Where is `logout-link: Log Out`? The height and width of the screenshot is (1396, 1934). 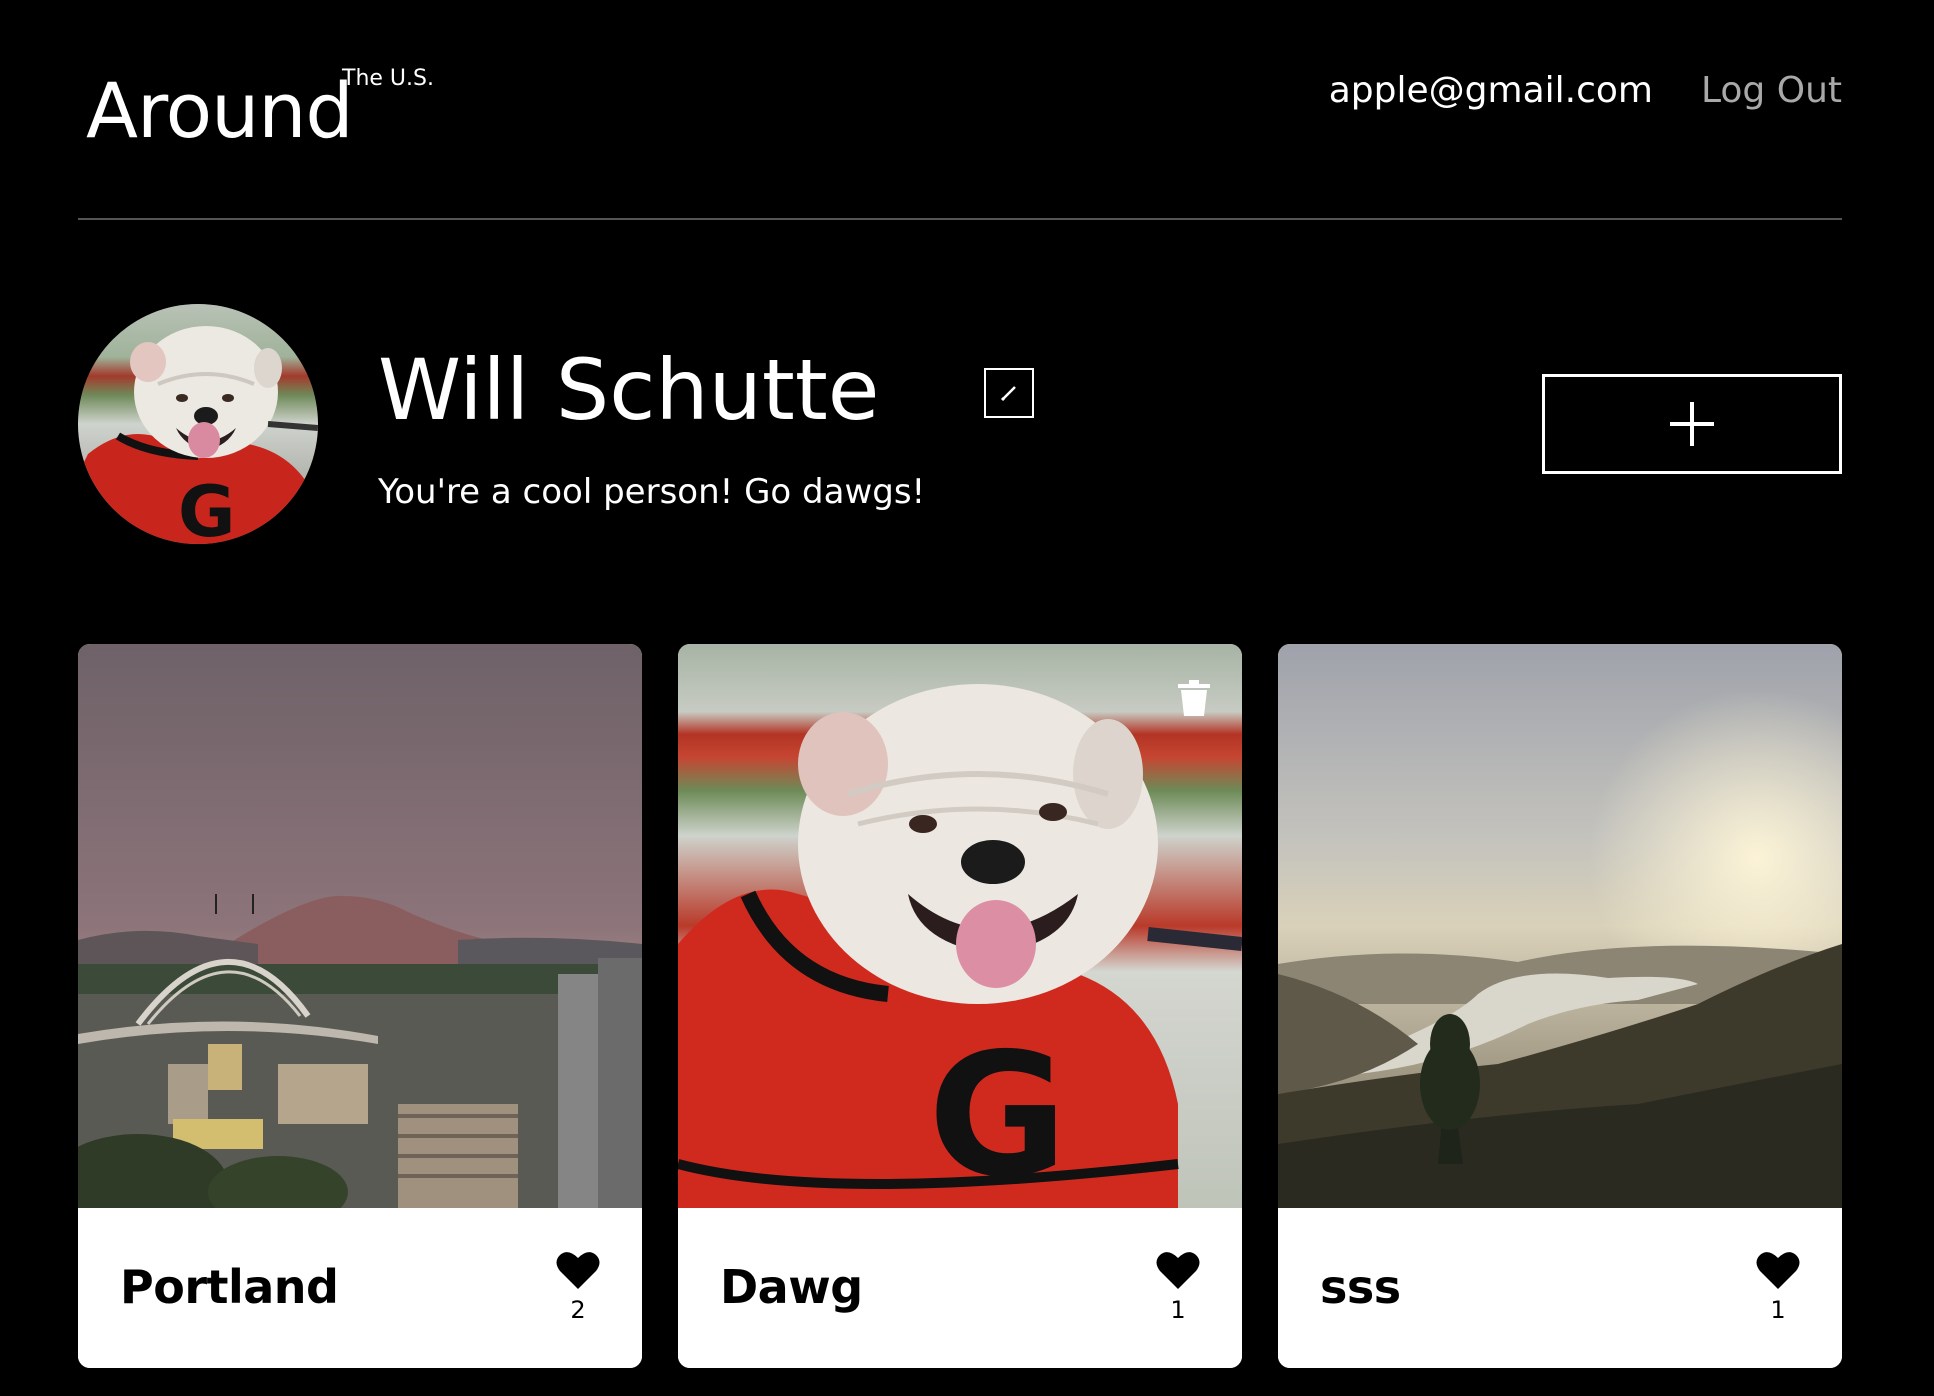 logout-link: Log Out is located at coordinates (1771, 90).